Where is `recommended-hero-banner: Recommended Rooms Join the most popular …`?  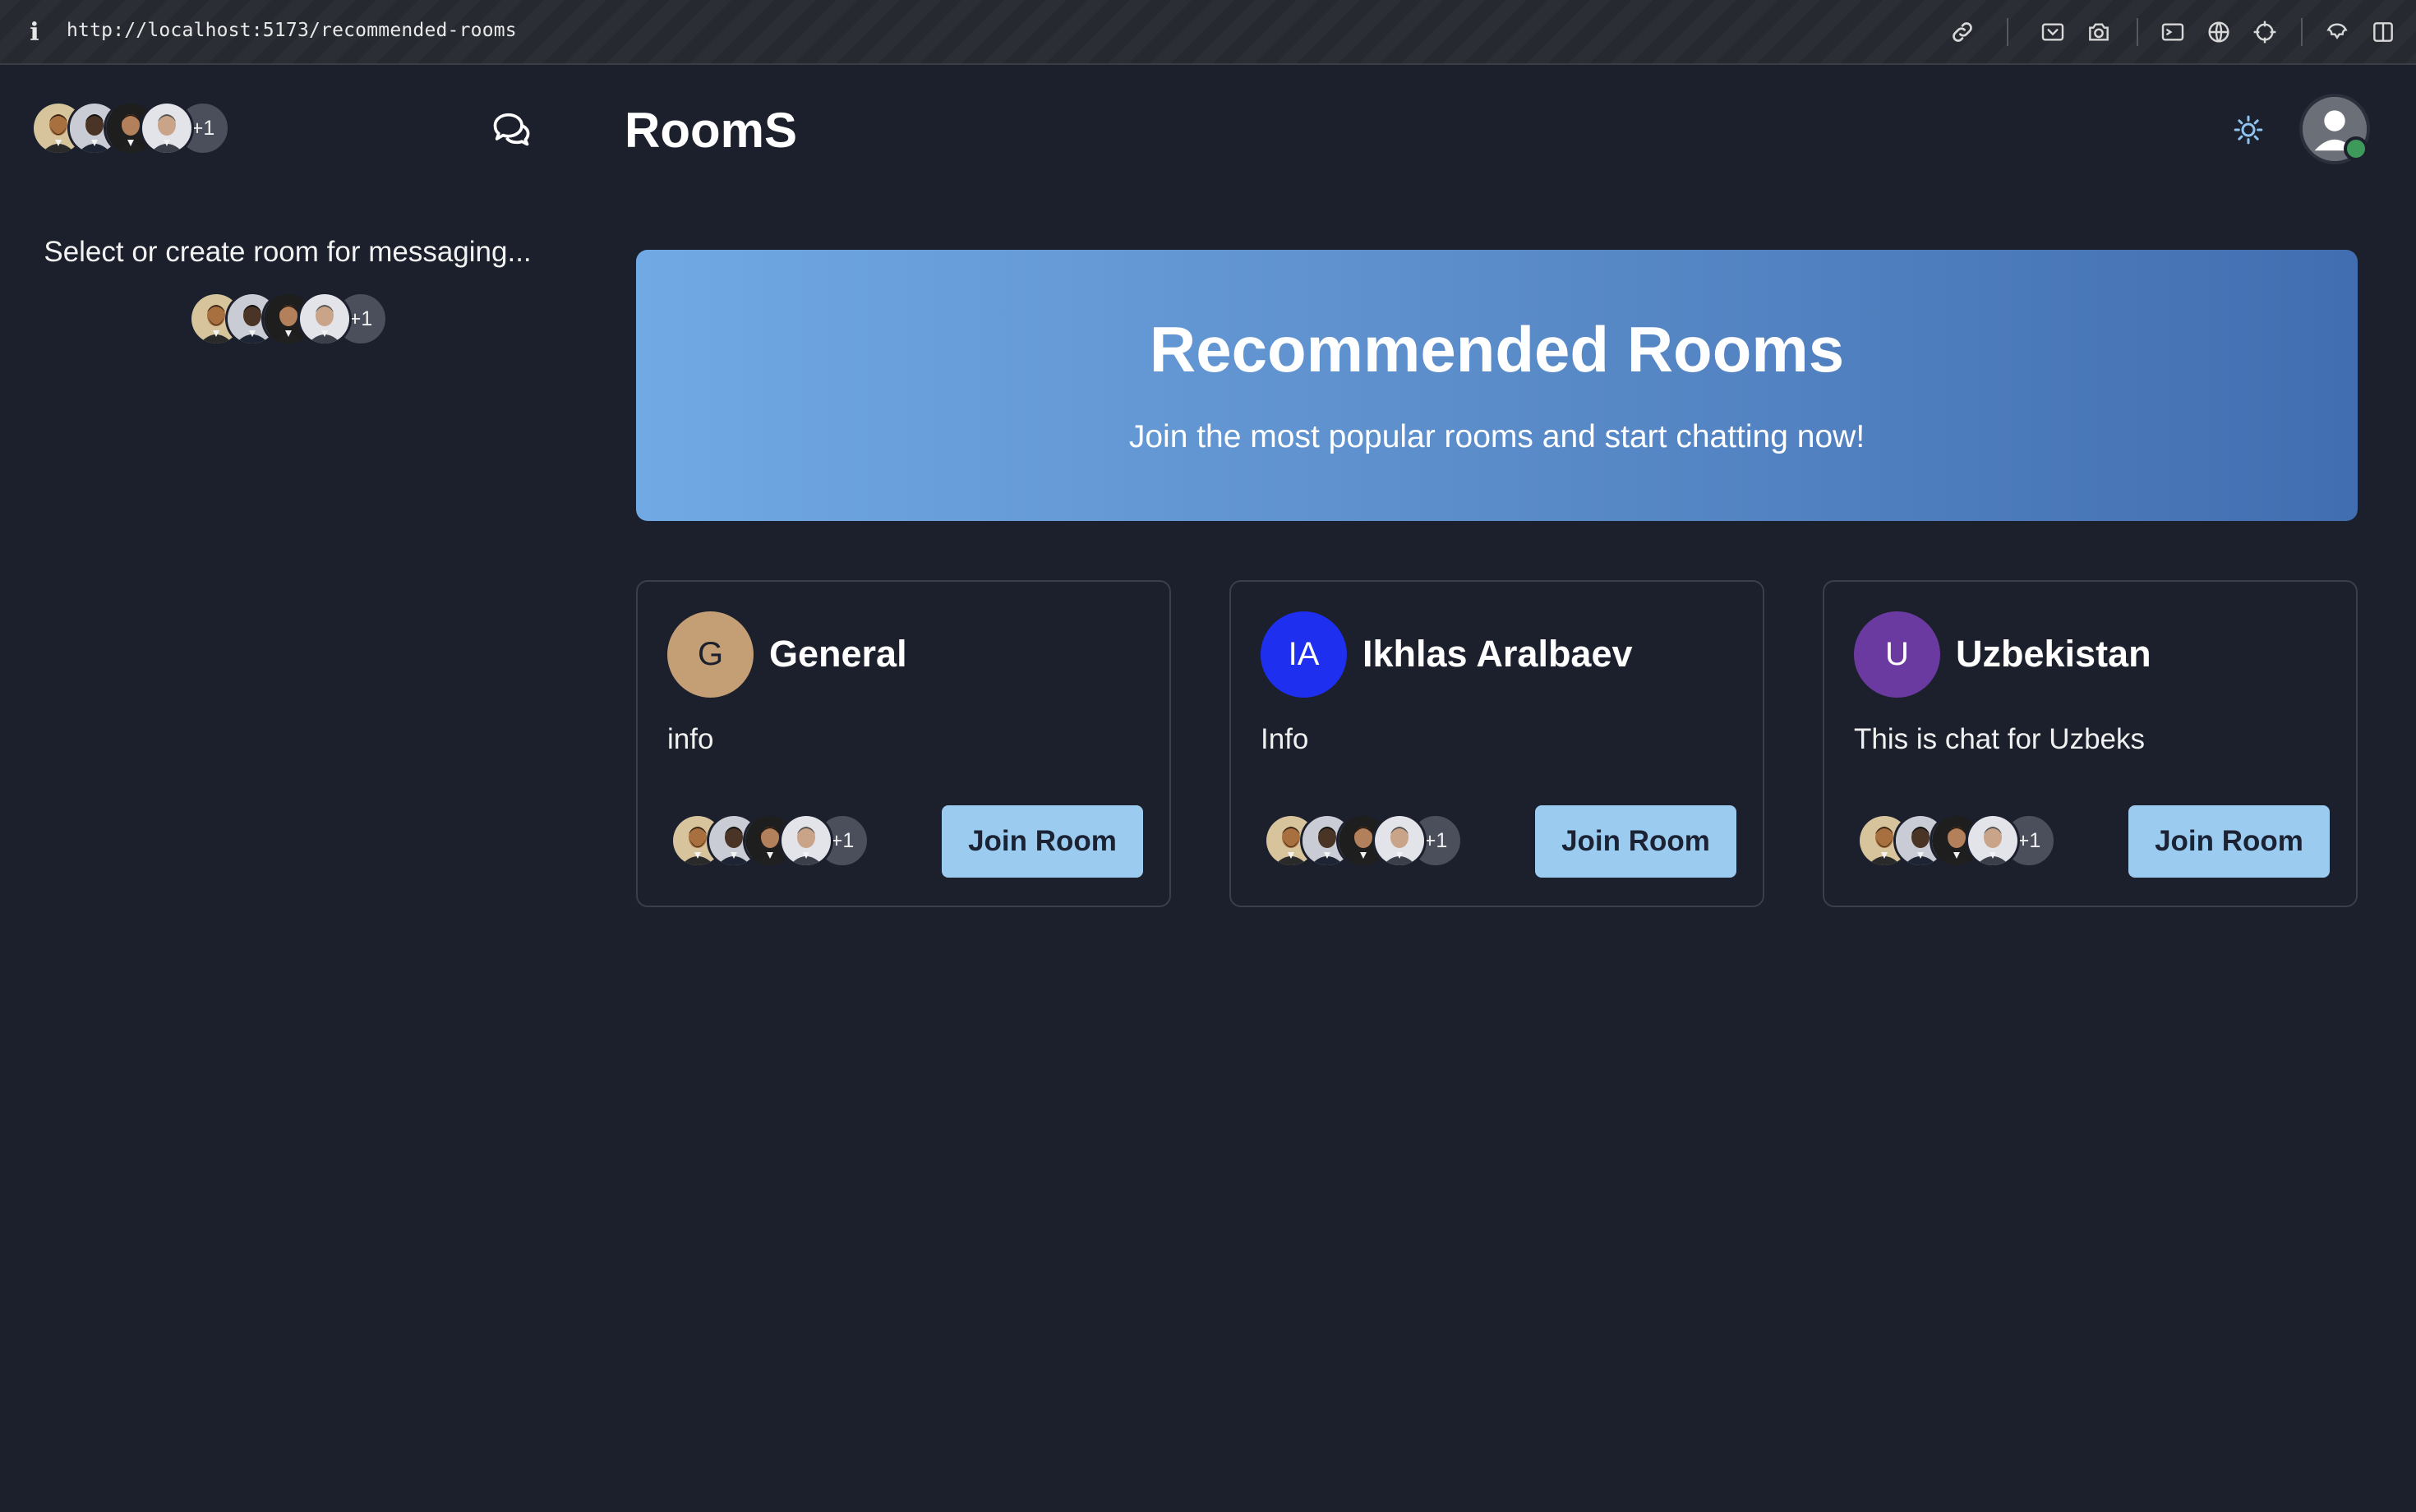
recommended-hero-banner: Recommended Rooms Join the most popular … is located at coordinates (1497, 386).